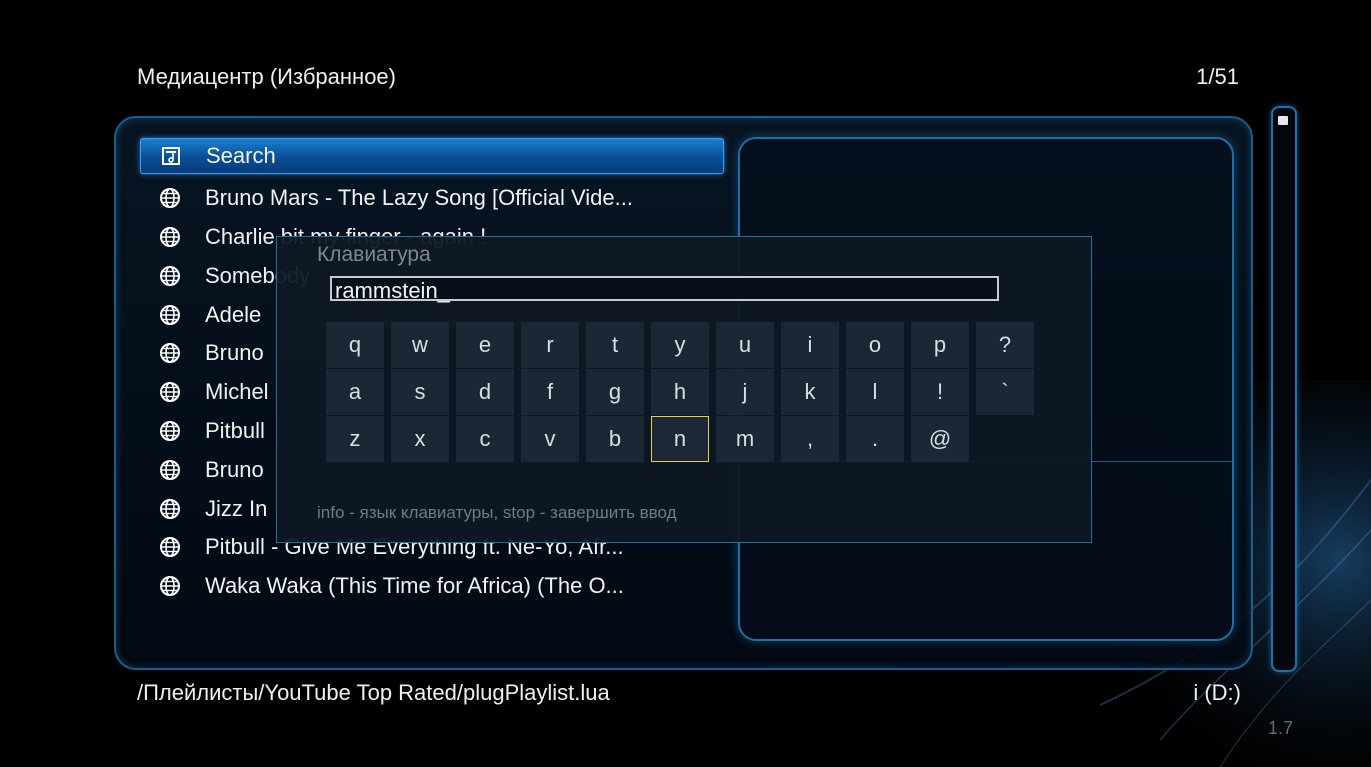 The height and width of the screenshot is (767, 1371). Describe the element at coordinates (745, 392) in the screenshot. I see `key-j: j` at that location.